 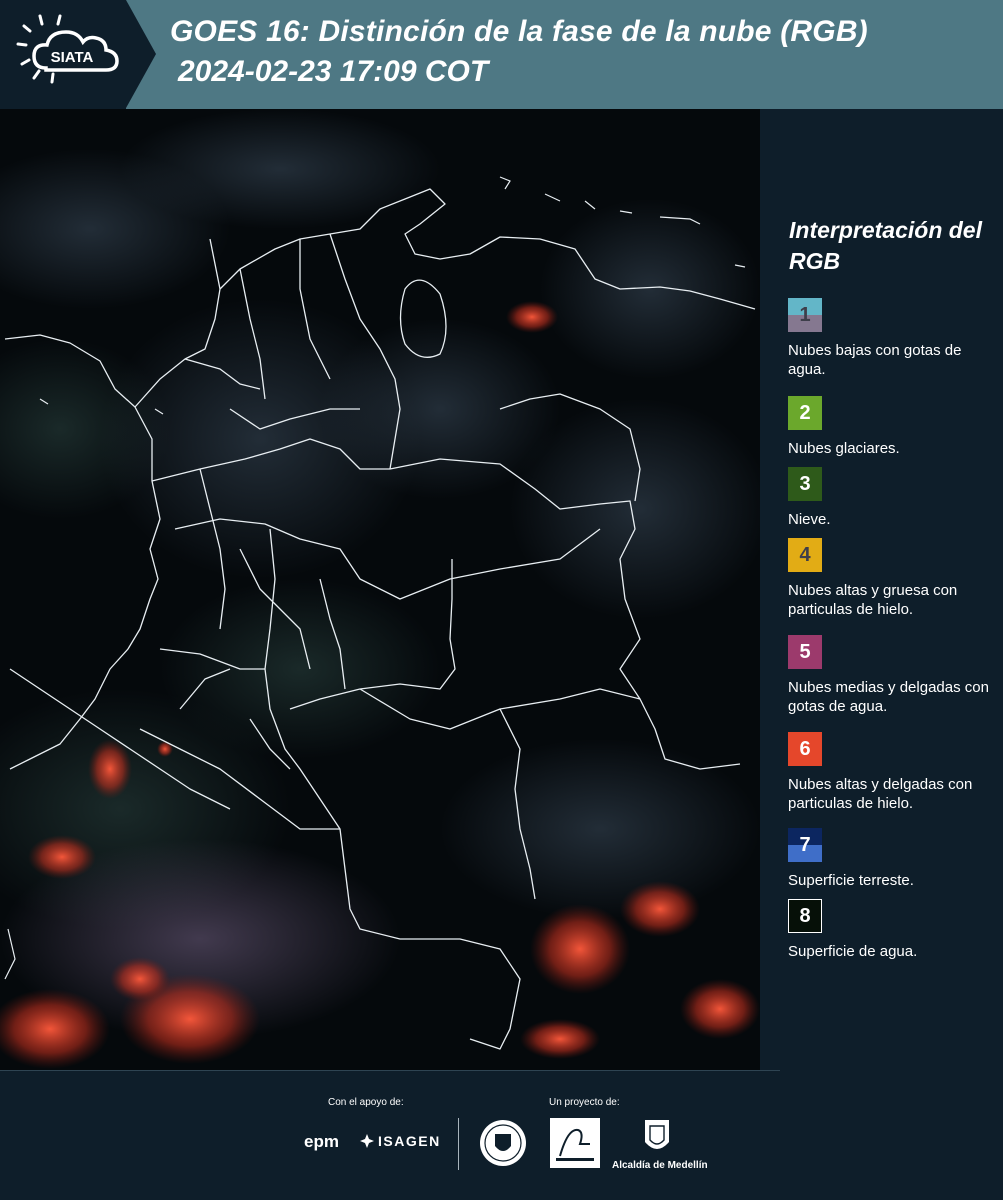 I want to click on alcaldia-label: Alcaldía de Medellín, so click(x=660, y=1165).